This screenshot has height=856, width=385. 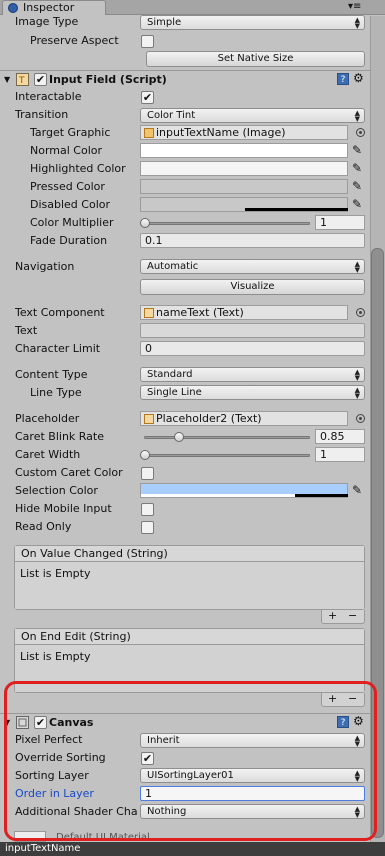 I want to click on navigation-dropdown: Automatic ▲ ▼, so click(x=252, y=266).